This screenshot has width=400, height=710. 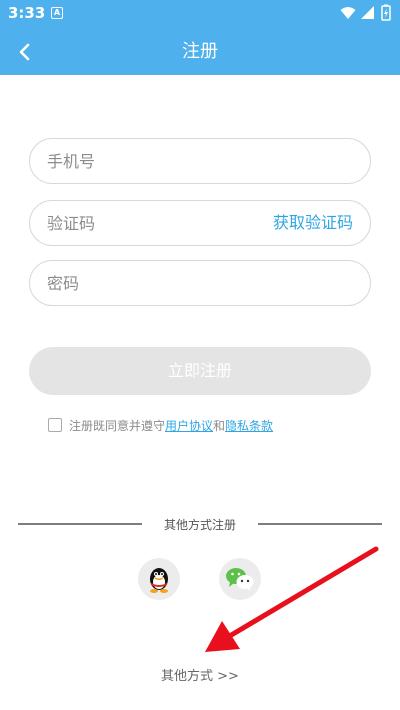 I want to click on qq-login-button, so click(x=159, y=579).